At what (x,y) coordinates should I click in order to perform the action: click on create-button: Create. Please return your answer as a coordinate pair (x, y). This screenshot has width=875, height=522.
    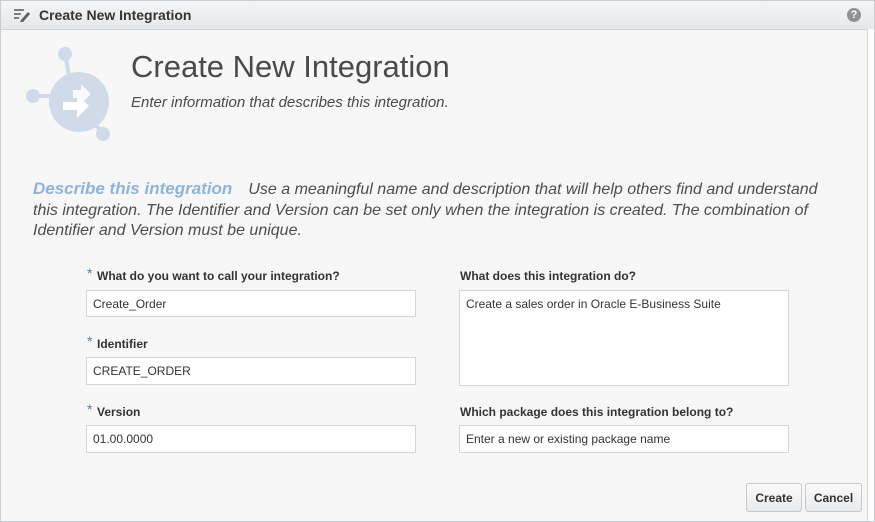
    Looking at the image, I should click on (774, 497).